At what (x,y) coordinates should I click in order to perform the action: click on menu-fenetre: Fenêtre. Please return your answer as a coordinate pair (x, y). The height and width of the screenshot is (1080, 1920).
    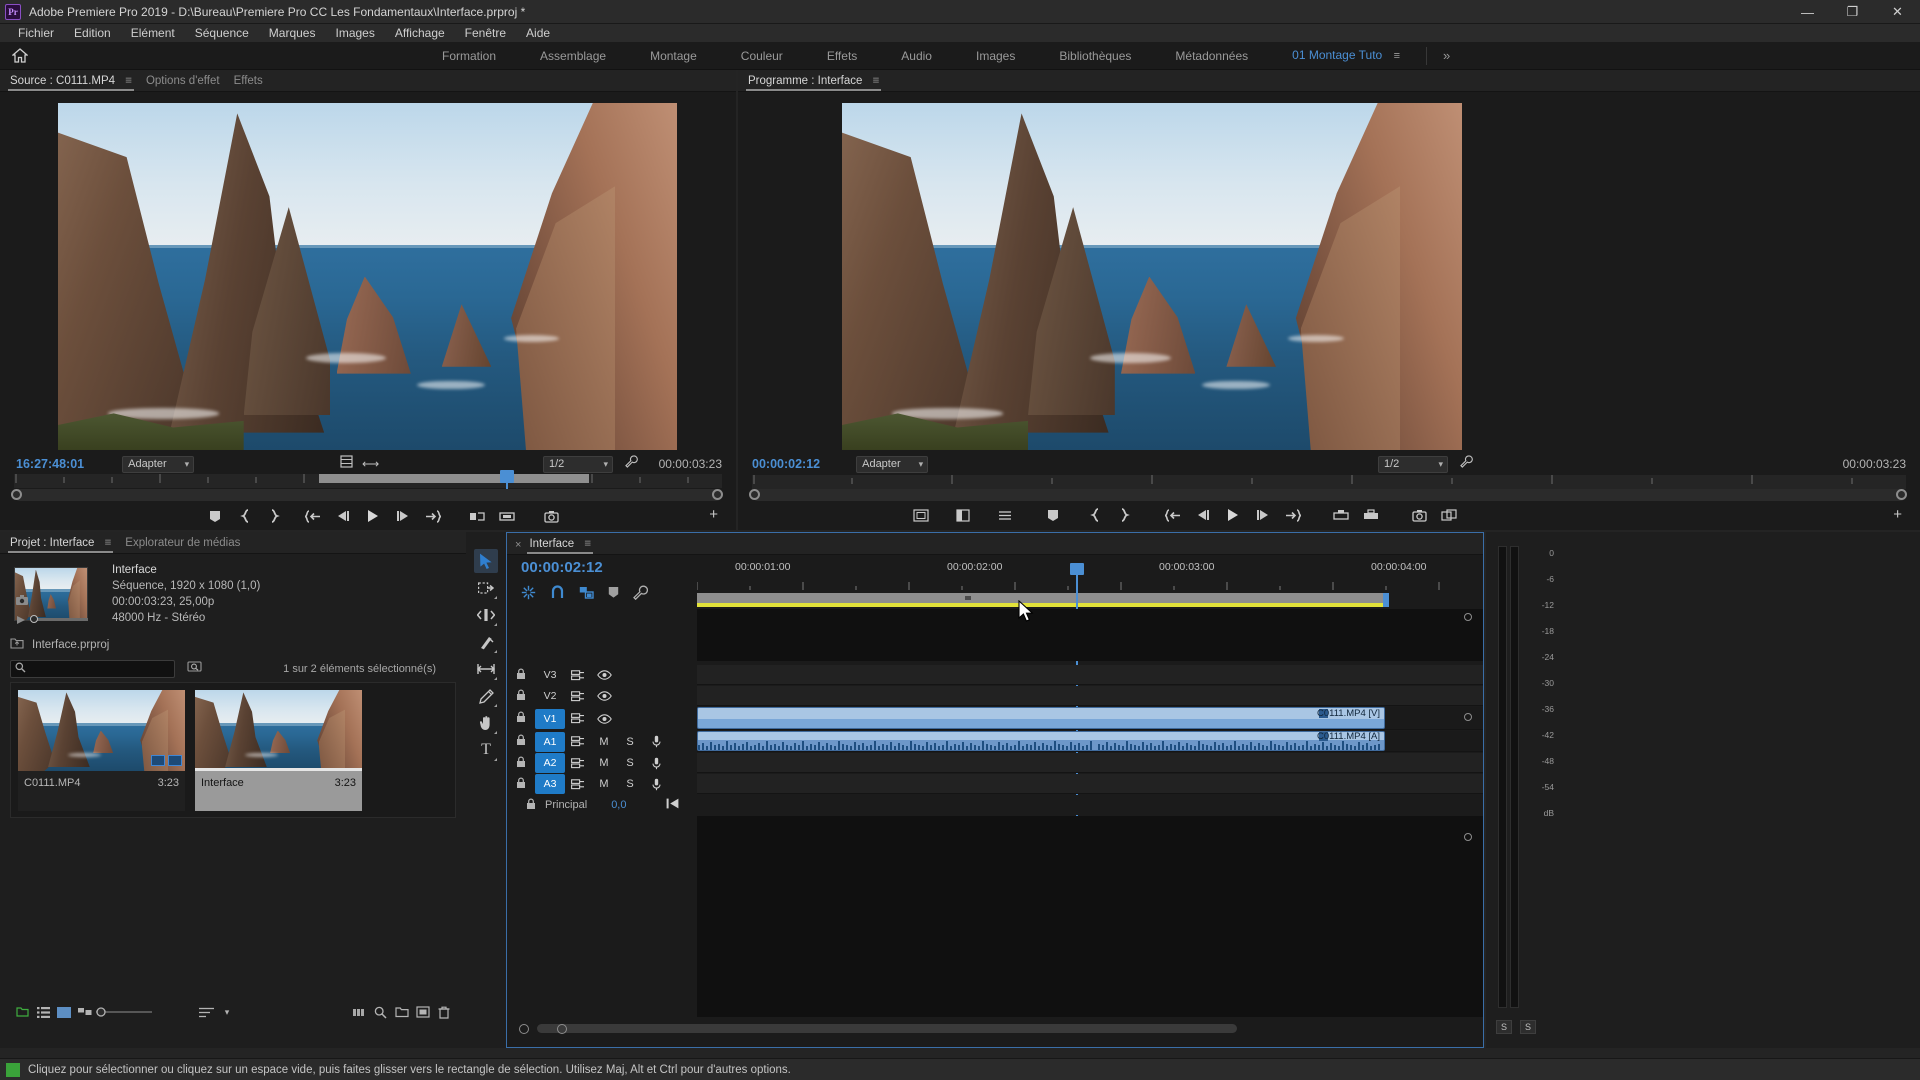
    Looking at the image, I should click on (485, 33).